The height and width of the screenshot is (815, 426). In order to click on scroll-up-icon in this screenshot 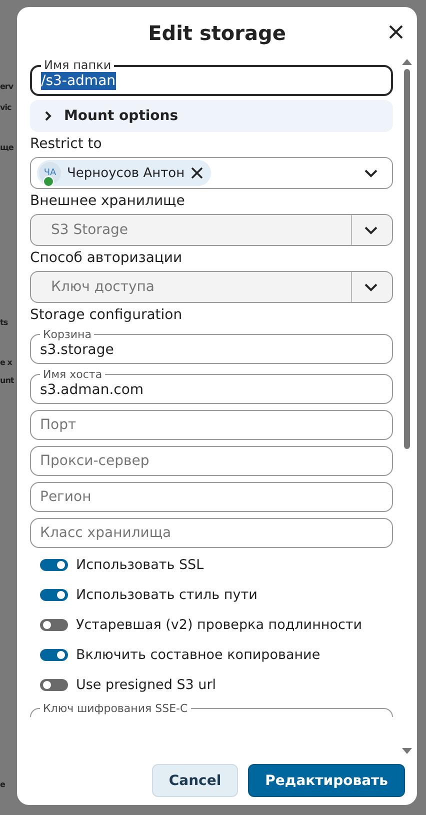, I will do `click(407, 62)`.